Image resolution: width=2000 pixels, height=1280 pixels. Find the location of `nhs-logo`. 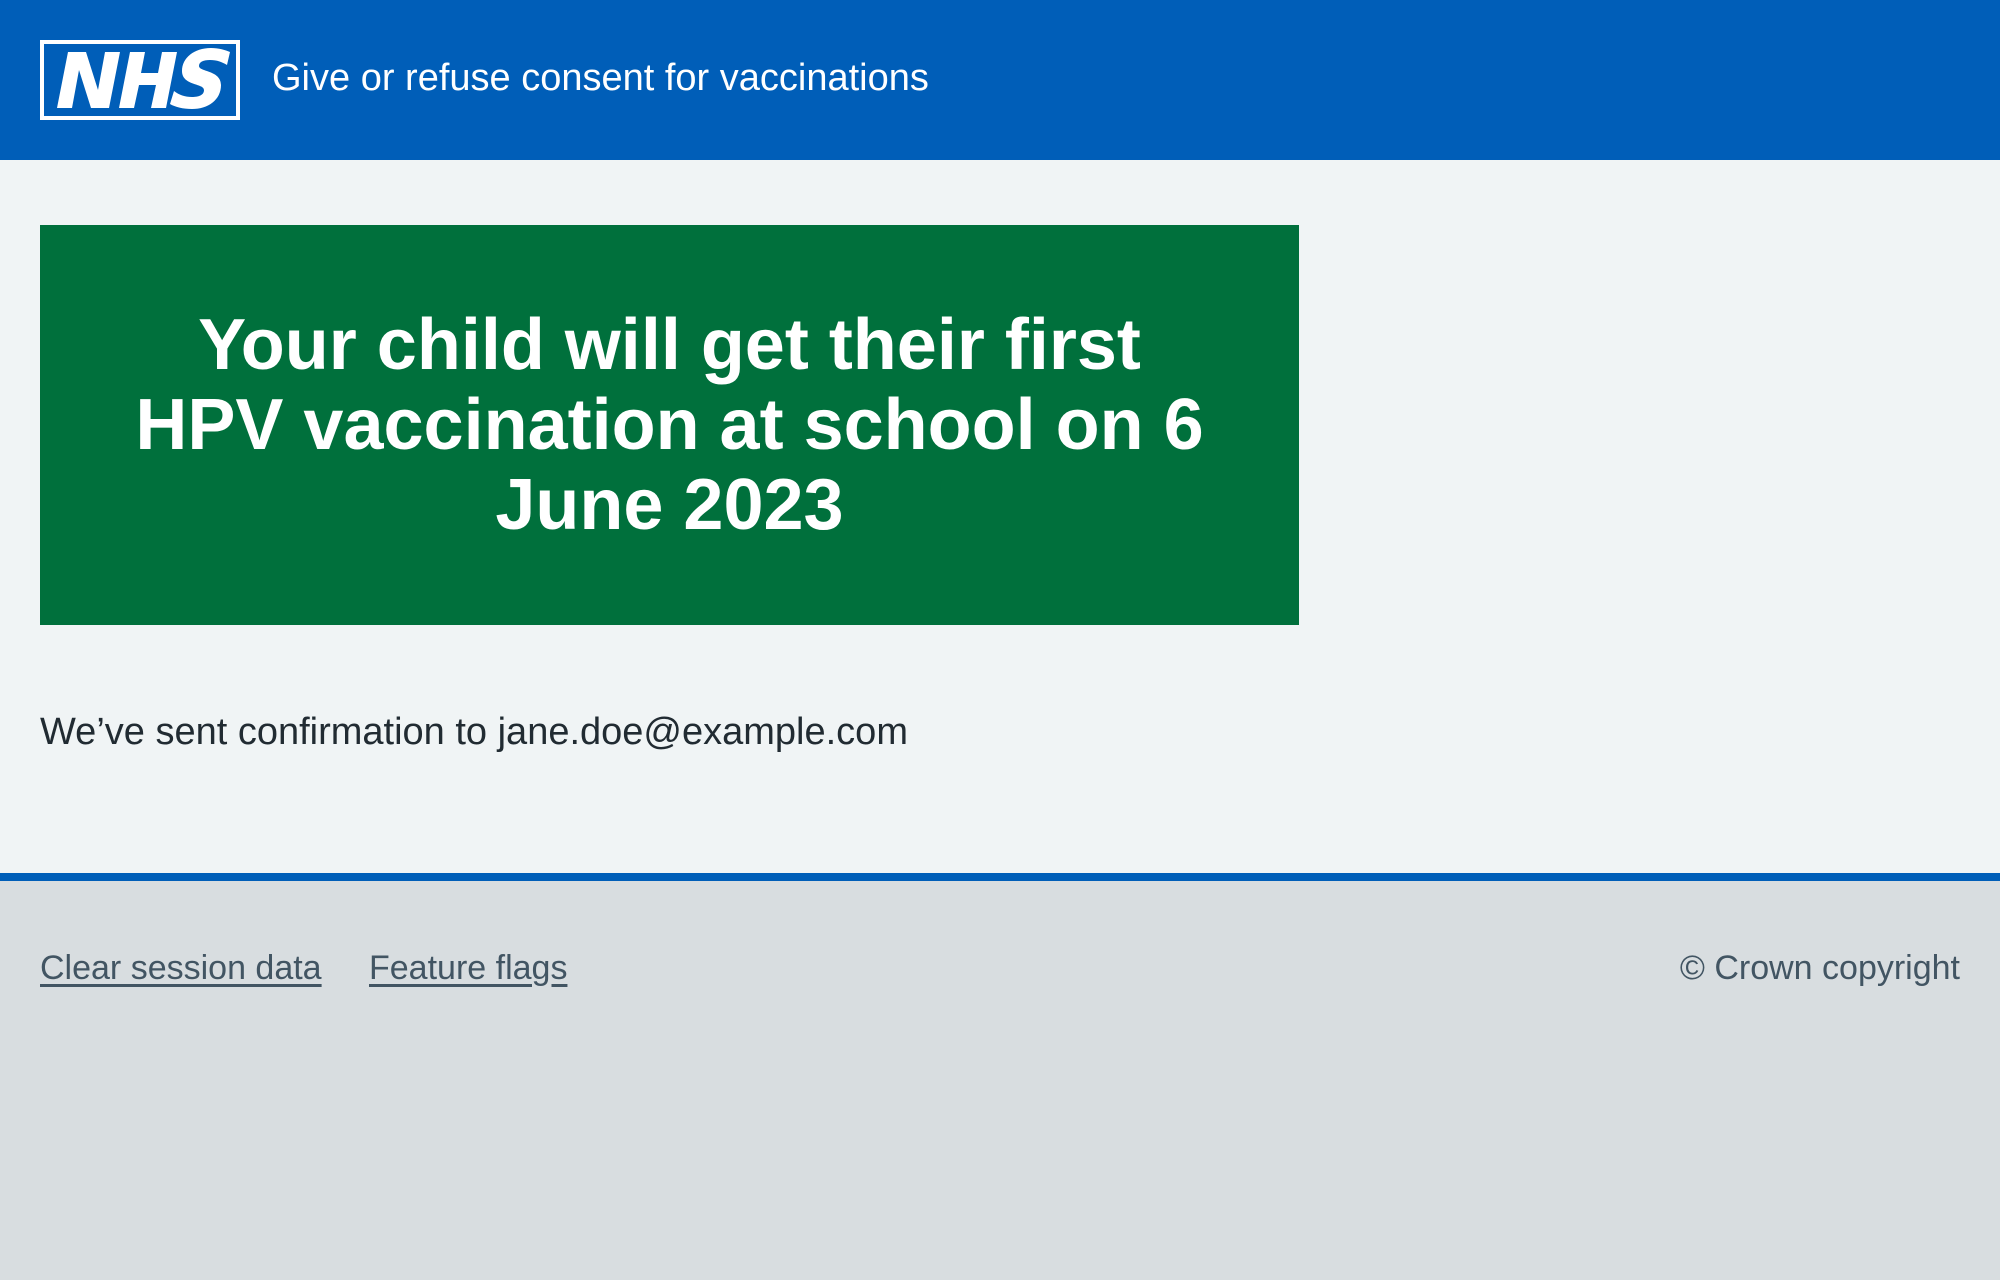

nhs-logo is located at coordinates (140, 80).